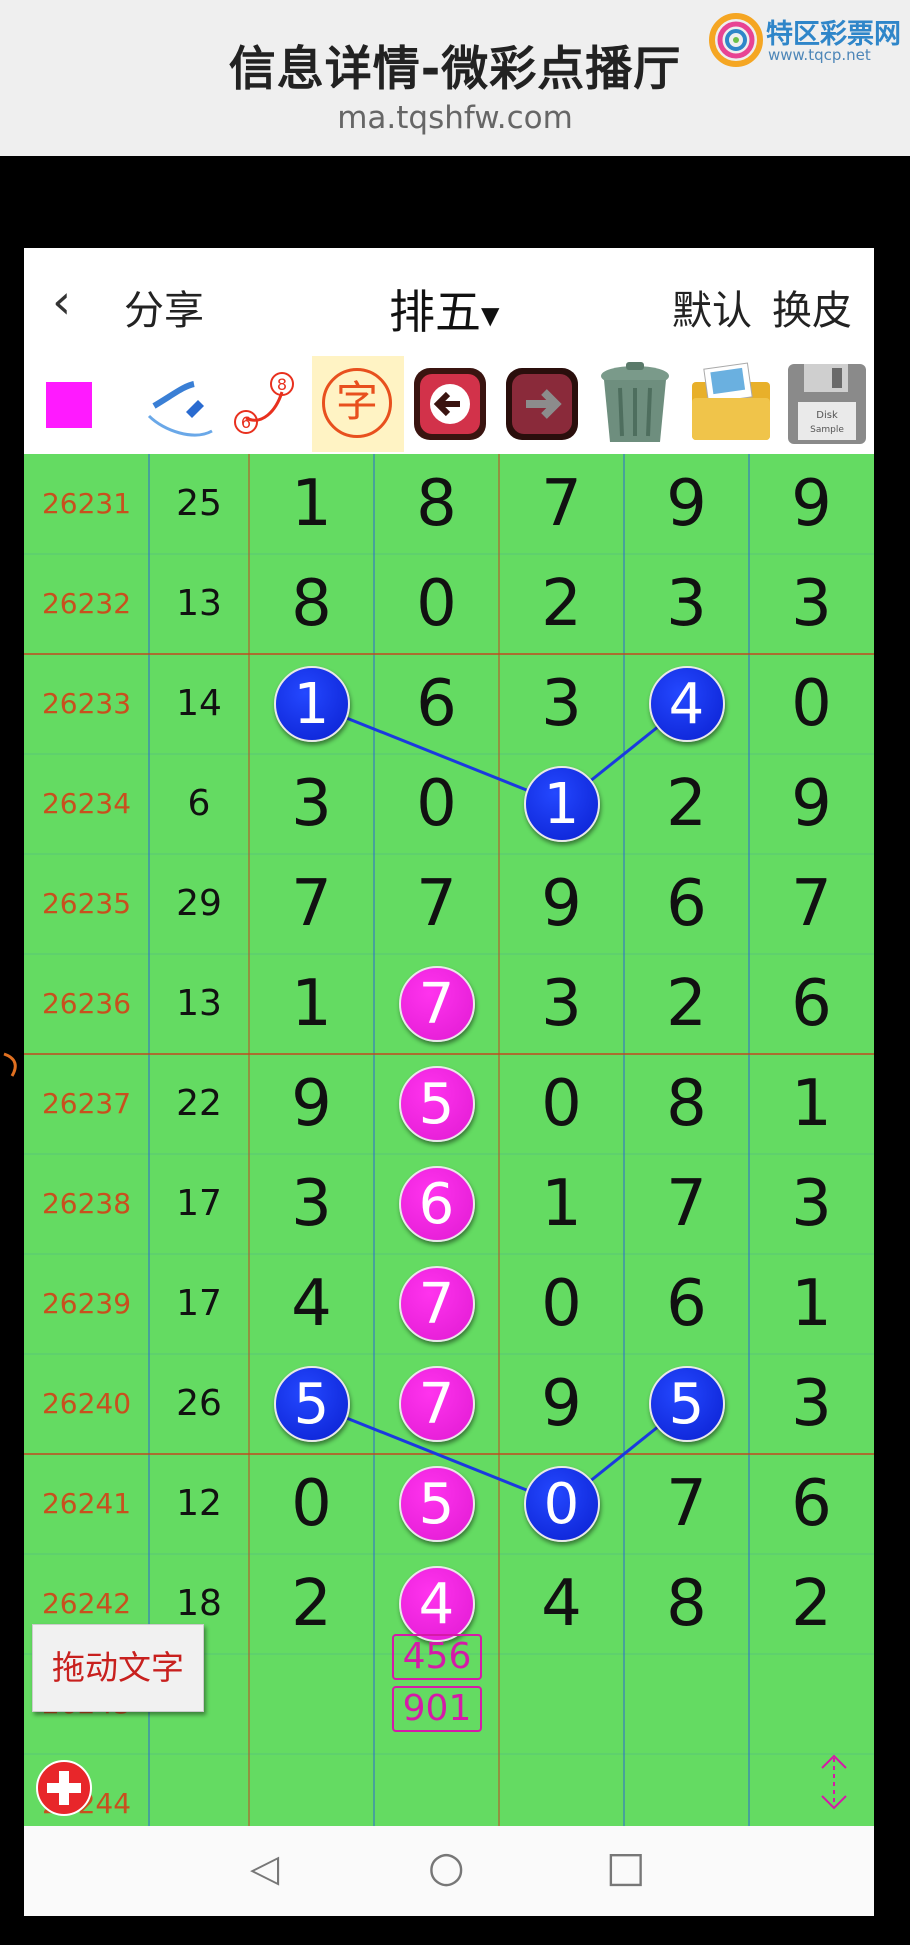 The height and width of the screenshot is (1945, 910). Describe the element at coordinates (199, 1503) in the screenshot. I see `sum-value: 12` at that location.